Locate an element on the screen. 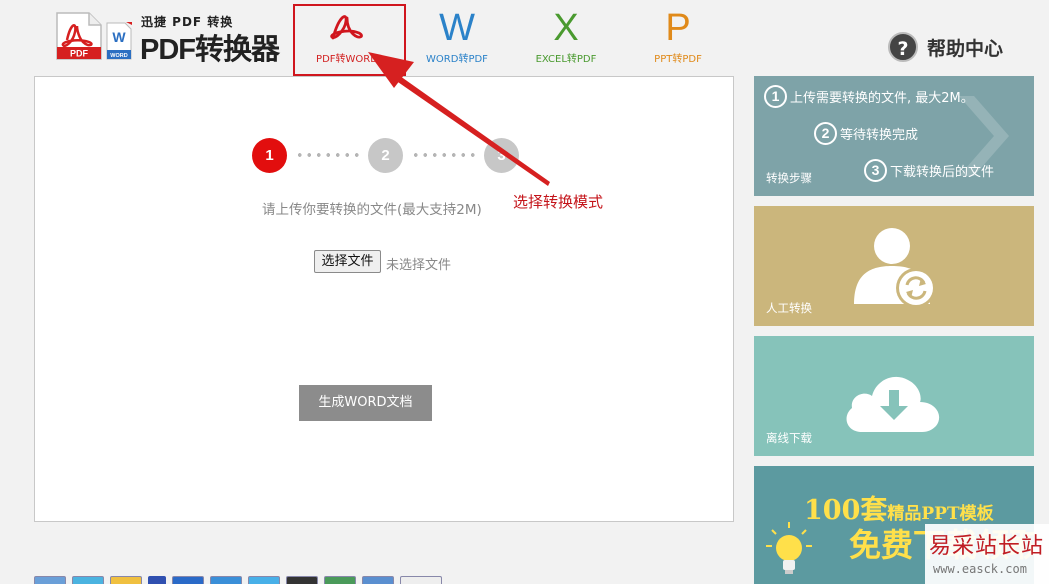 The width and height of the screenshot is (1049, 584). site-watermark: 易采站长站 www.easck.com is located at coordinates (987, 554).